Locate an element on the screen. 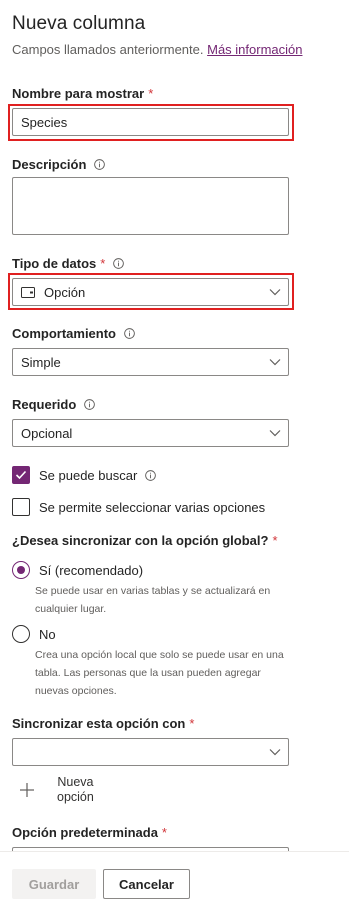 This screenshot has height=909, width=349. panel-title: Nueva columna is located at coordinates (79, 23).